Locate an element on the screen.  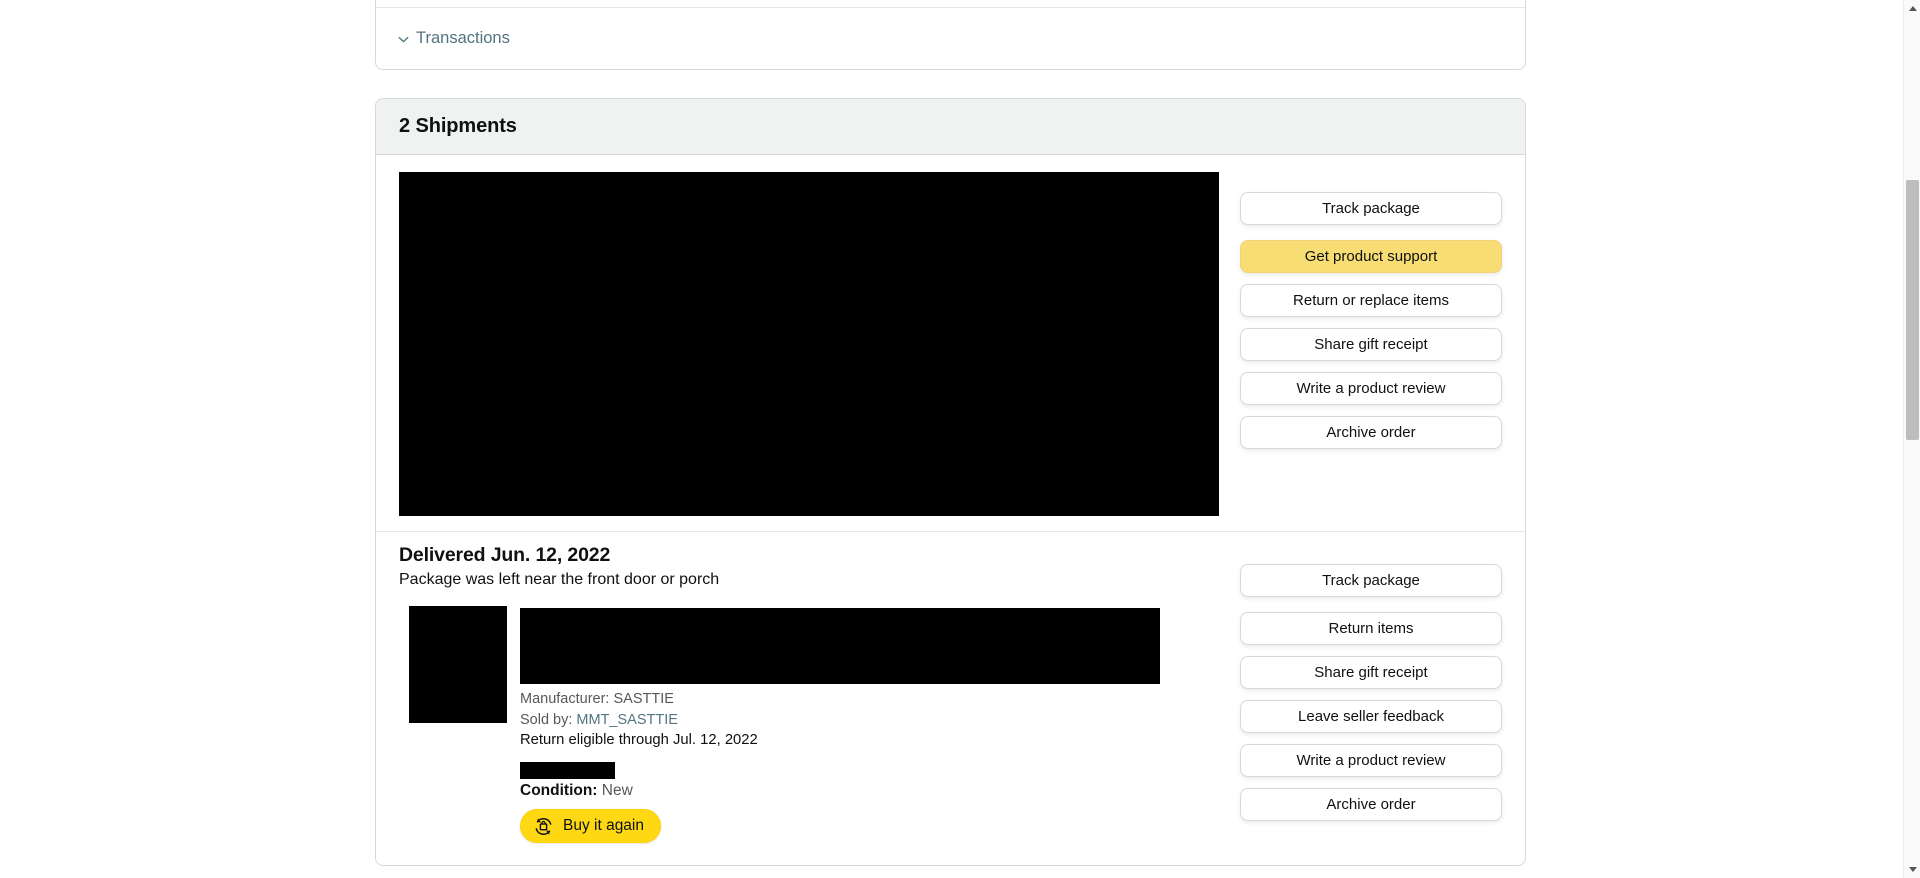
write-a-product-review-button-1: Write a product review is located at coordinates (1371, 388).